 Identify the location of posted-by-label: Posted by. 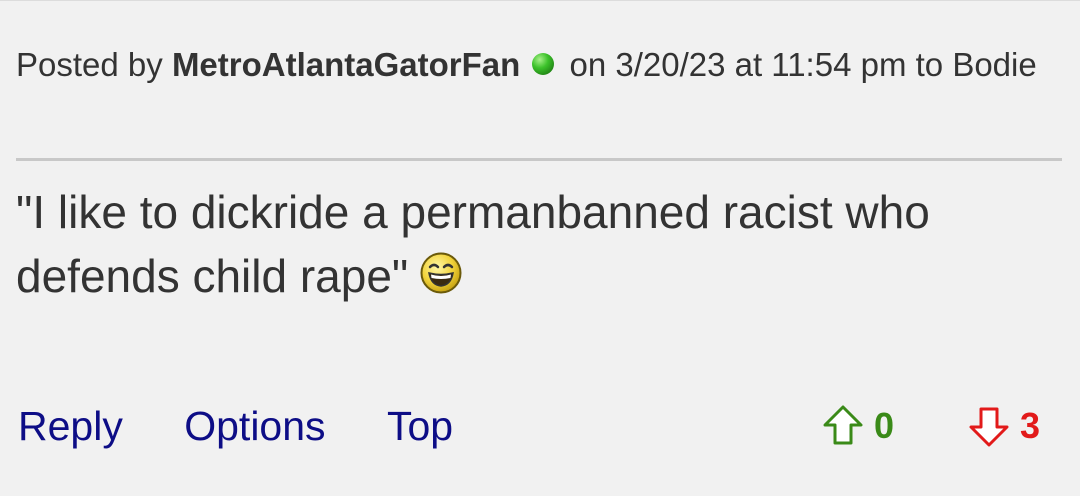
(89, 64).